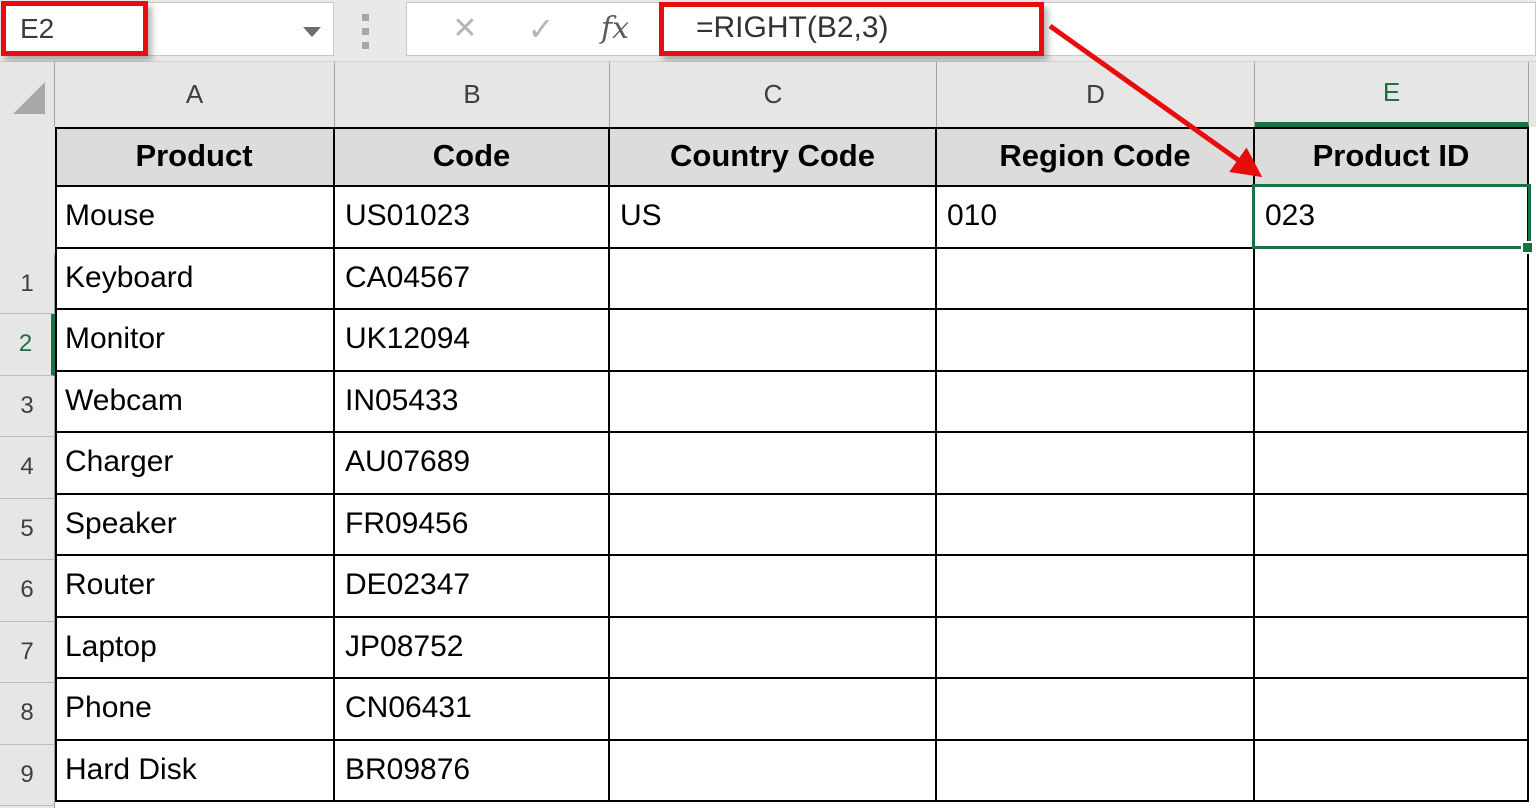 The height and width of the screenshot is (808, 1536). I want to click on cell-D7, so click(1096, 525).